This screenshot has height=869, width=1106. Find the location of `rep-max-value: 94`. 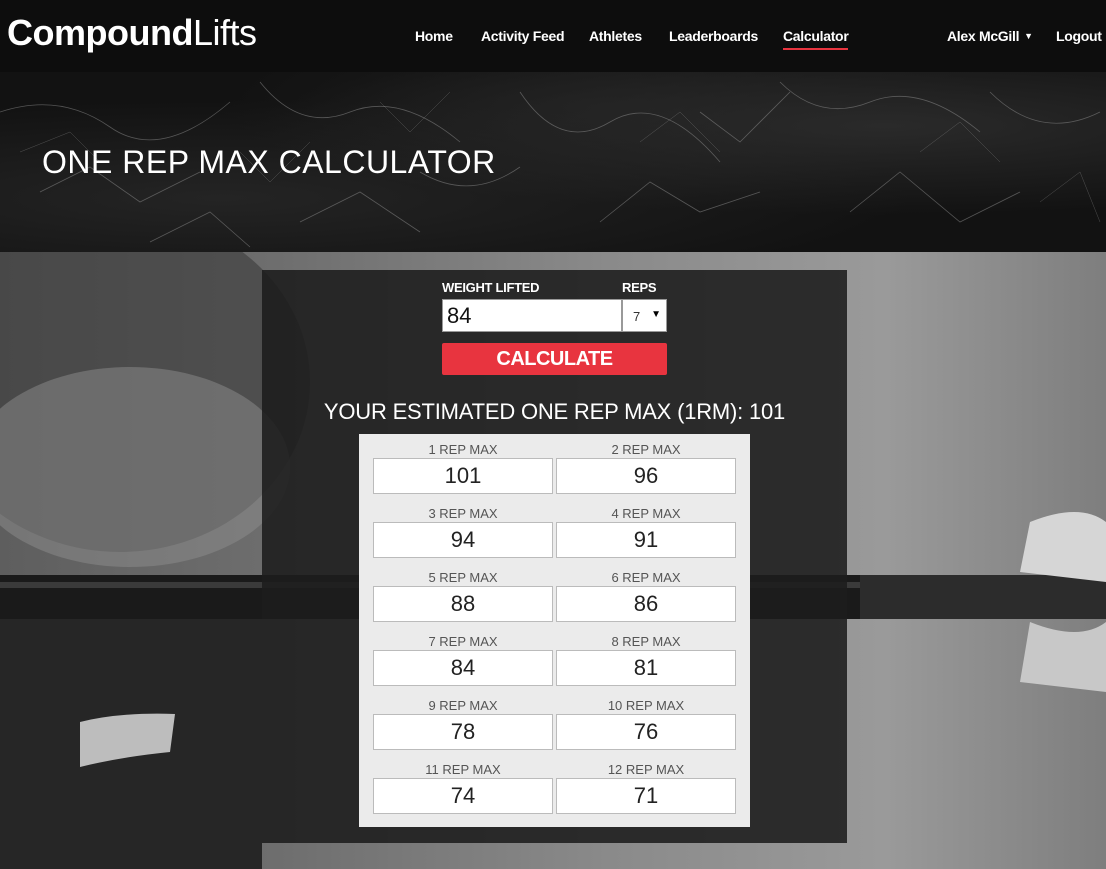

rep-max-value: 94 is located at coordinates (463, 540).